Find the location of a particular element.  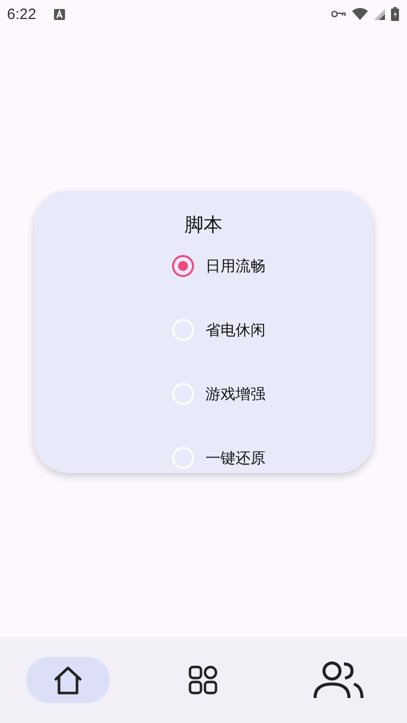

battery-icon is located at coordinates (395, 14).